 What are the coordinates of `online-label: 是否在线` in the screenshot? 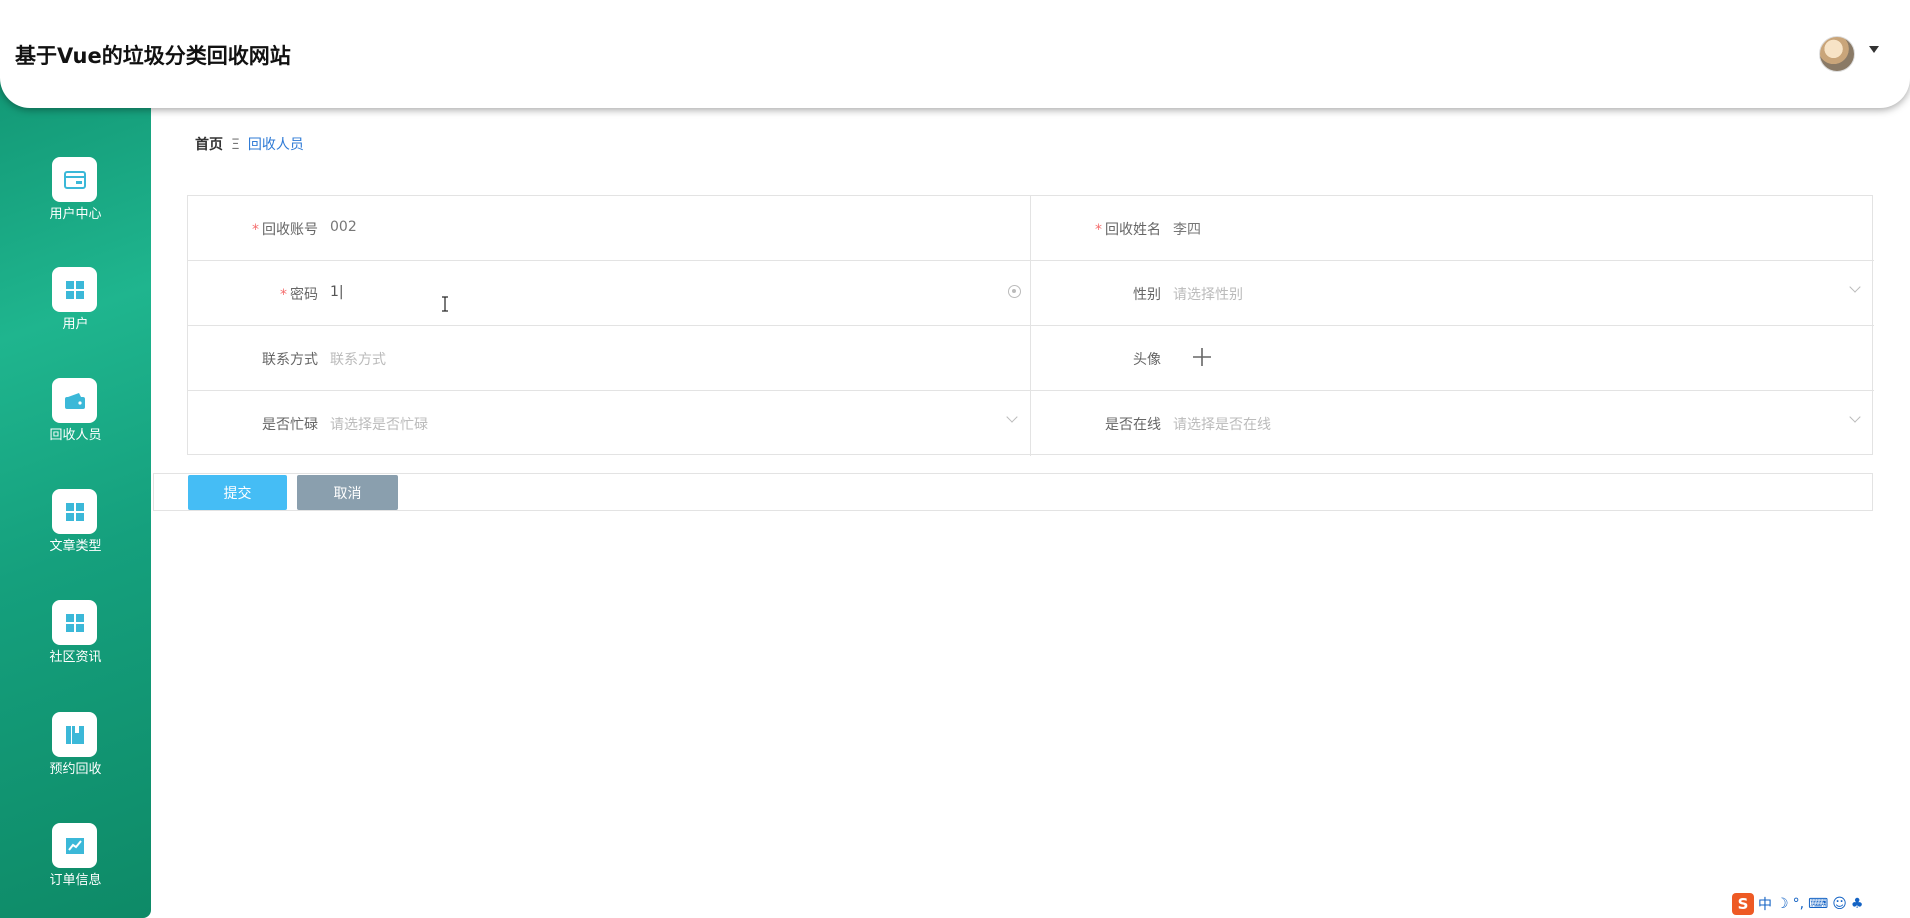 It's located at (1133, 425).